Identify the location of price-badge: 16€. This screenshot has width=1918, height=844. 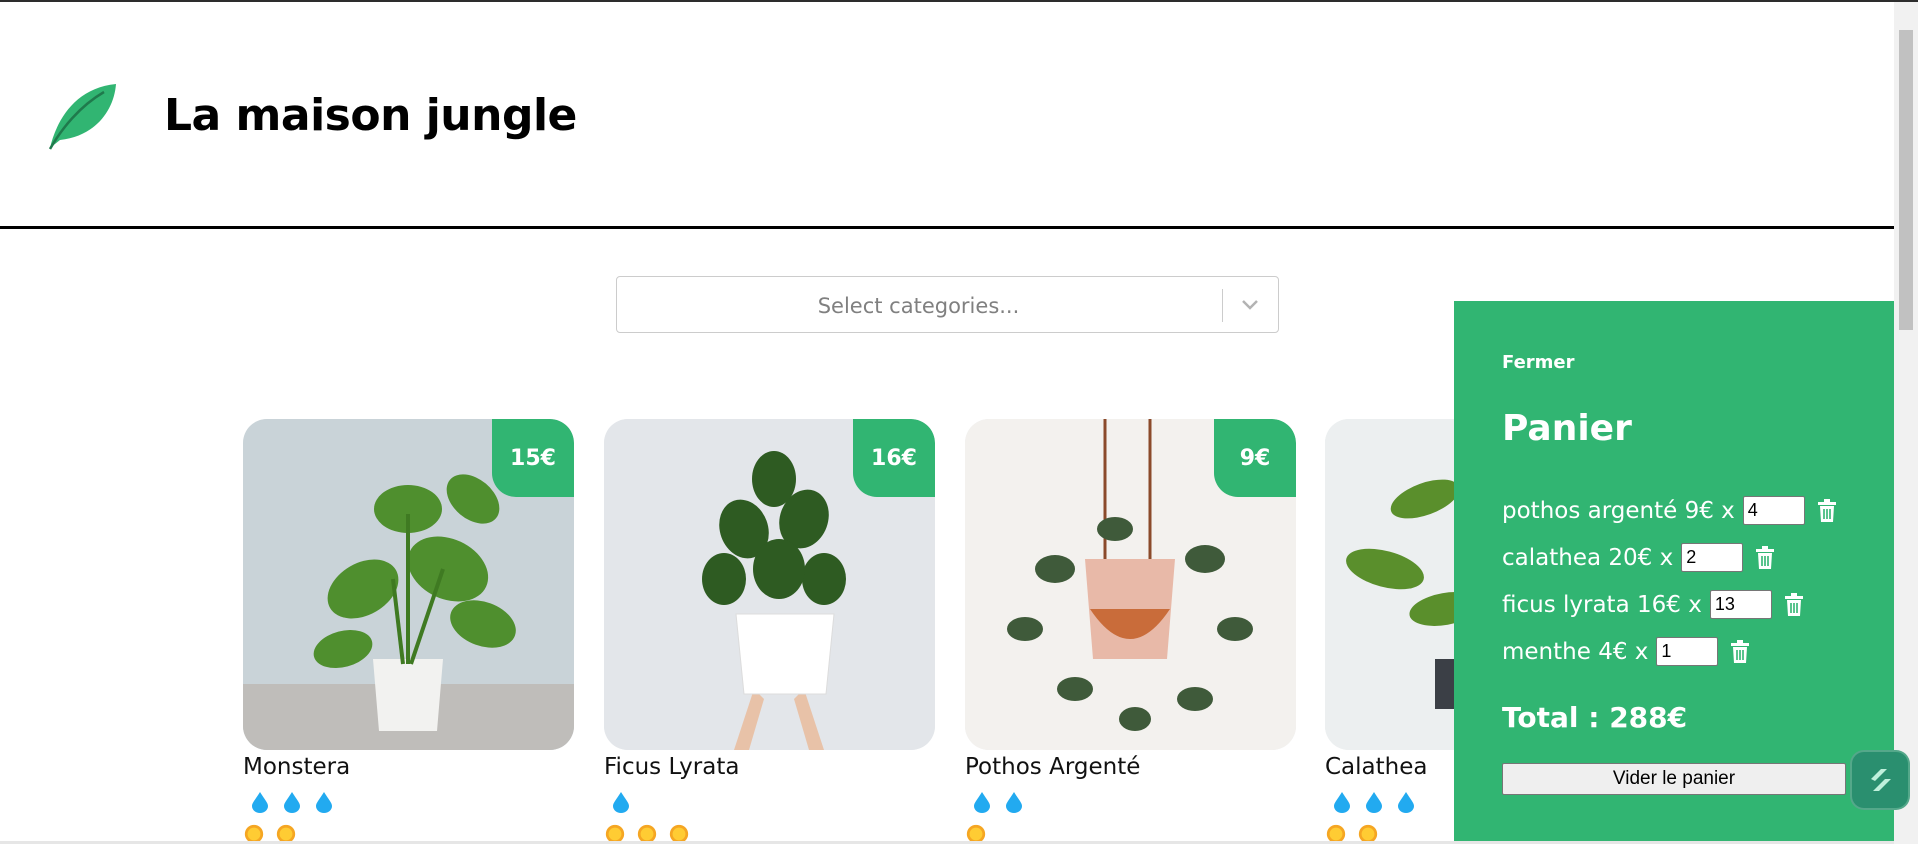
(894, 458).